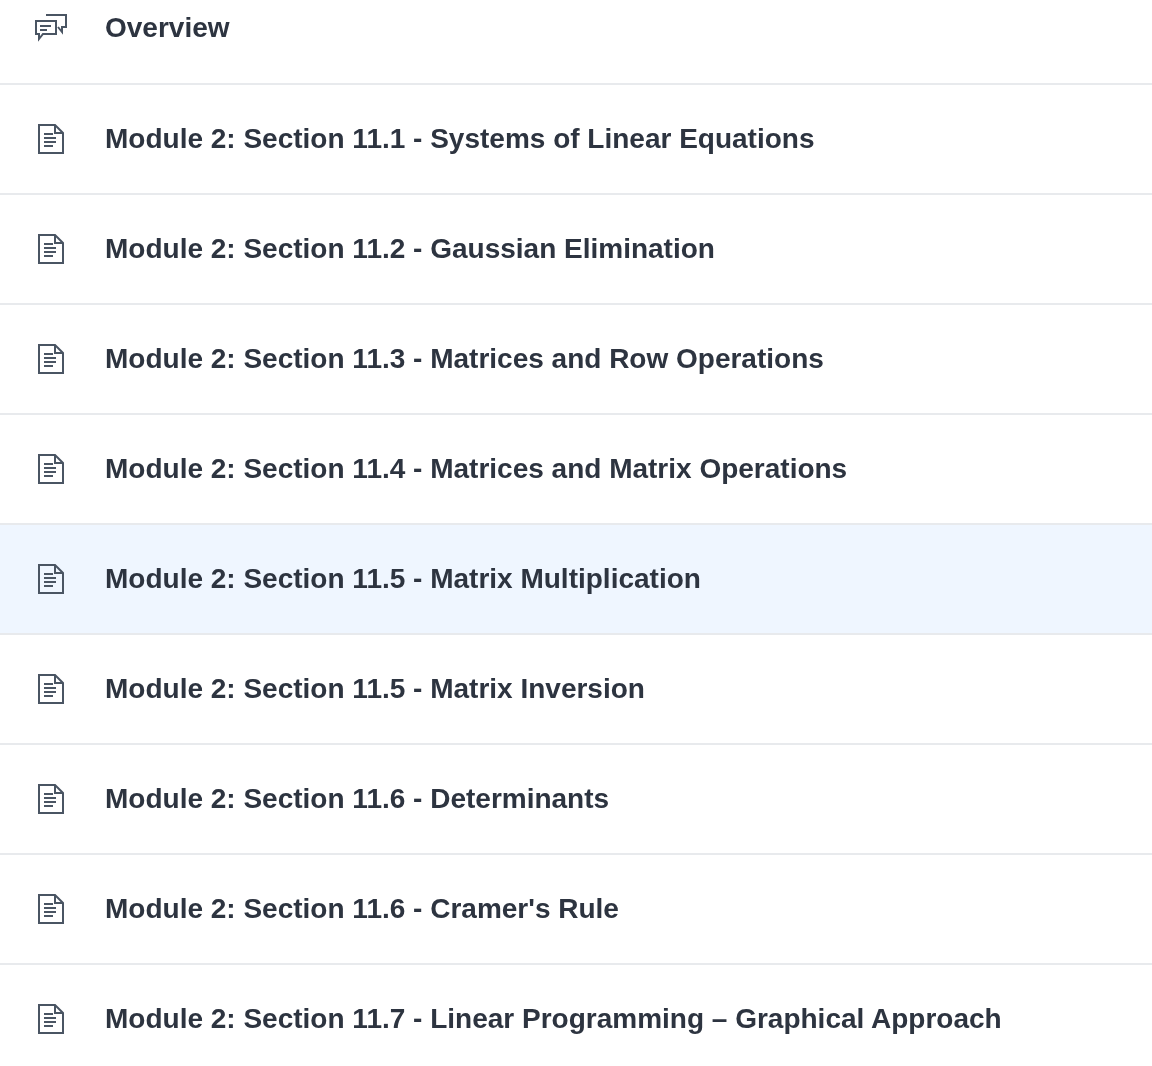 The width and height of the screenshot is (1152, 1066). What do you see at coordinates (464, 359) in the screenshot?
I see `item-title: Module 2: Section 11.3 - Matrices and Row Operations` at bounding box center [464, 359].